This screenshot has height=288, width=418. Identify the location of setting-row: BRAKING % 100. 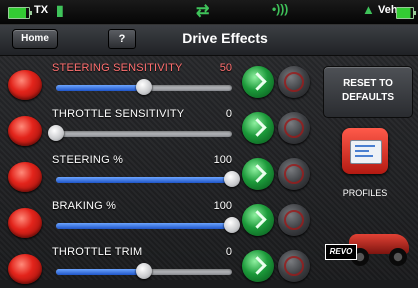
(160, 219).